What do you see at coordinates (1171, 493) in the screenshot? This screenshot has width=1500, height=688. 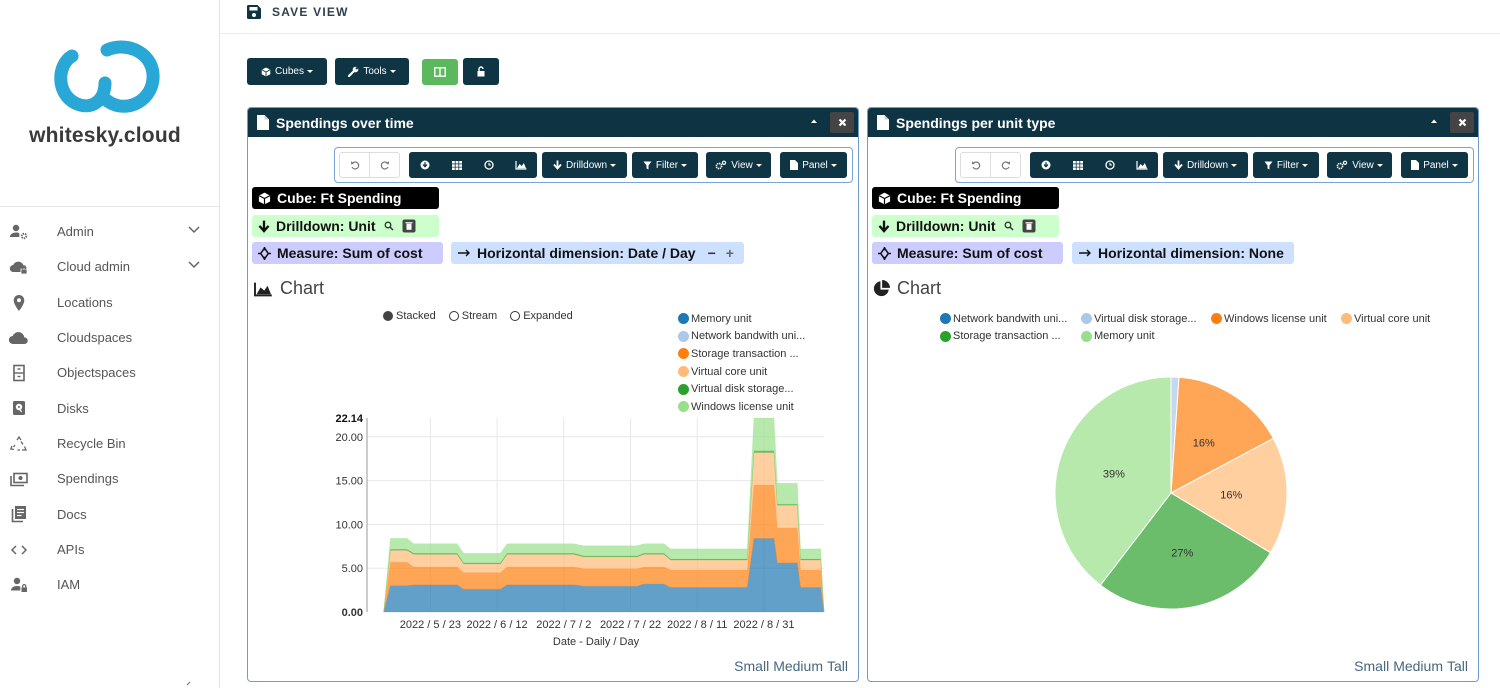 I see `pie-chart: 16% 16% 27% 39%` at bounding box center [1171, 493].